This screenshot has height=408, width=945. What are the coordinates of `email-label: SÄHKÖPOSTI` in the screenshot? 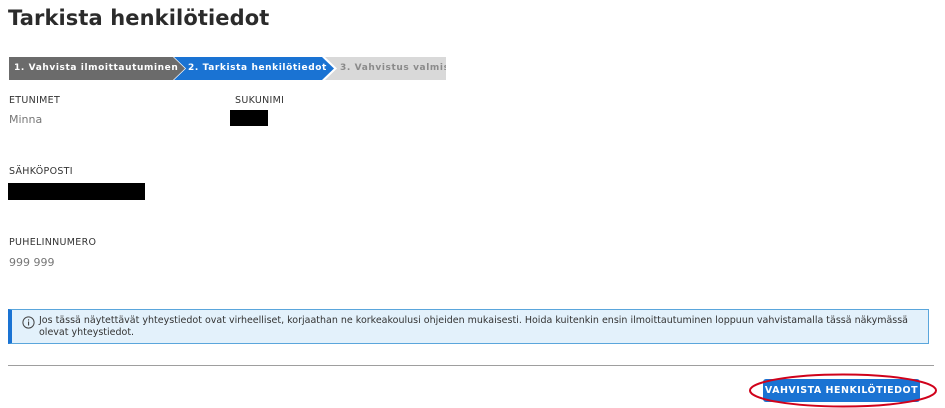 It's located at (41, 171).